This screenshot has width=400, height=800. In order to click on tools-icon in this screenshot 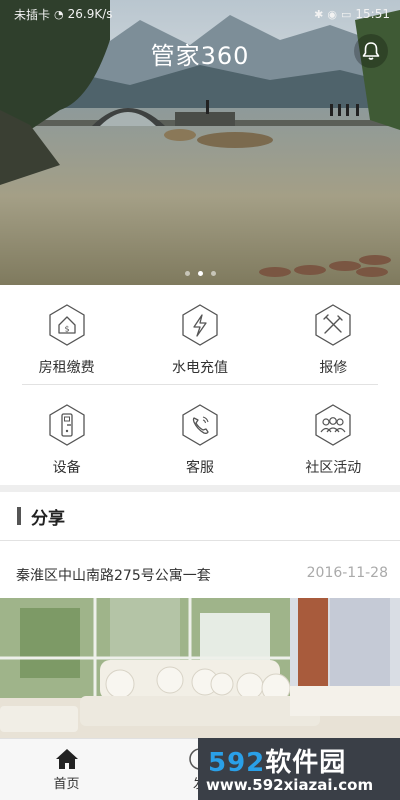, I will do `click(333, 325)`.